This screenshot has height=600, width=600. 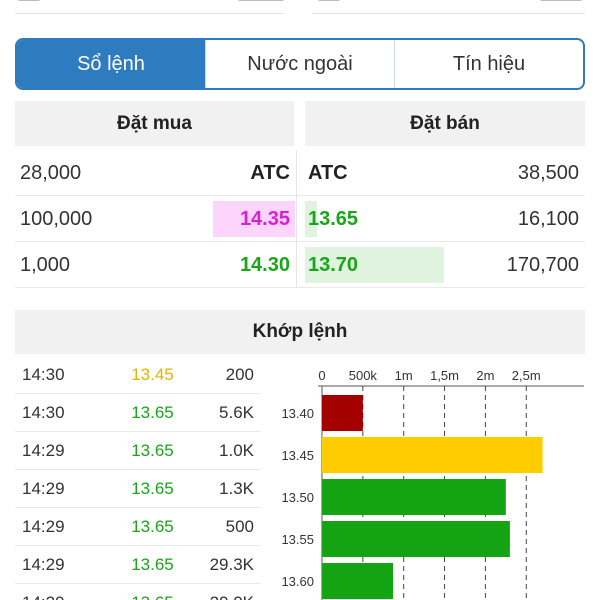 I want to click on x-tick-label: 2m, so click(x=485, y=375).